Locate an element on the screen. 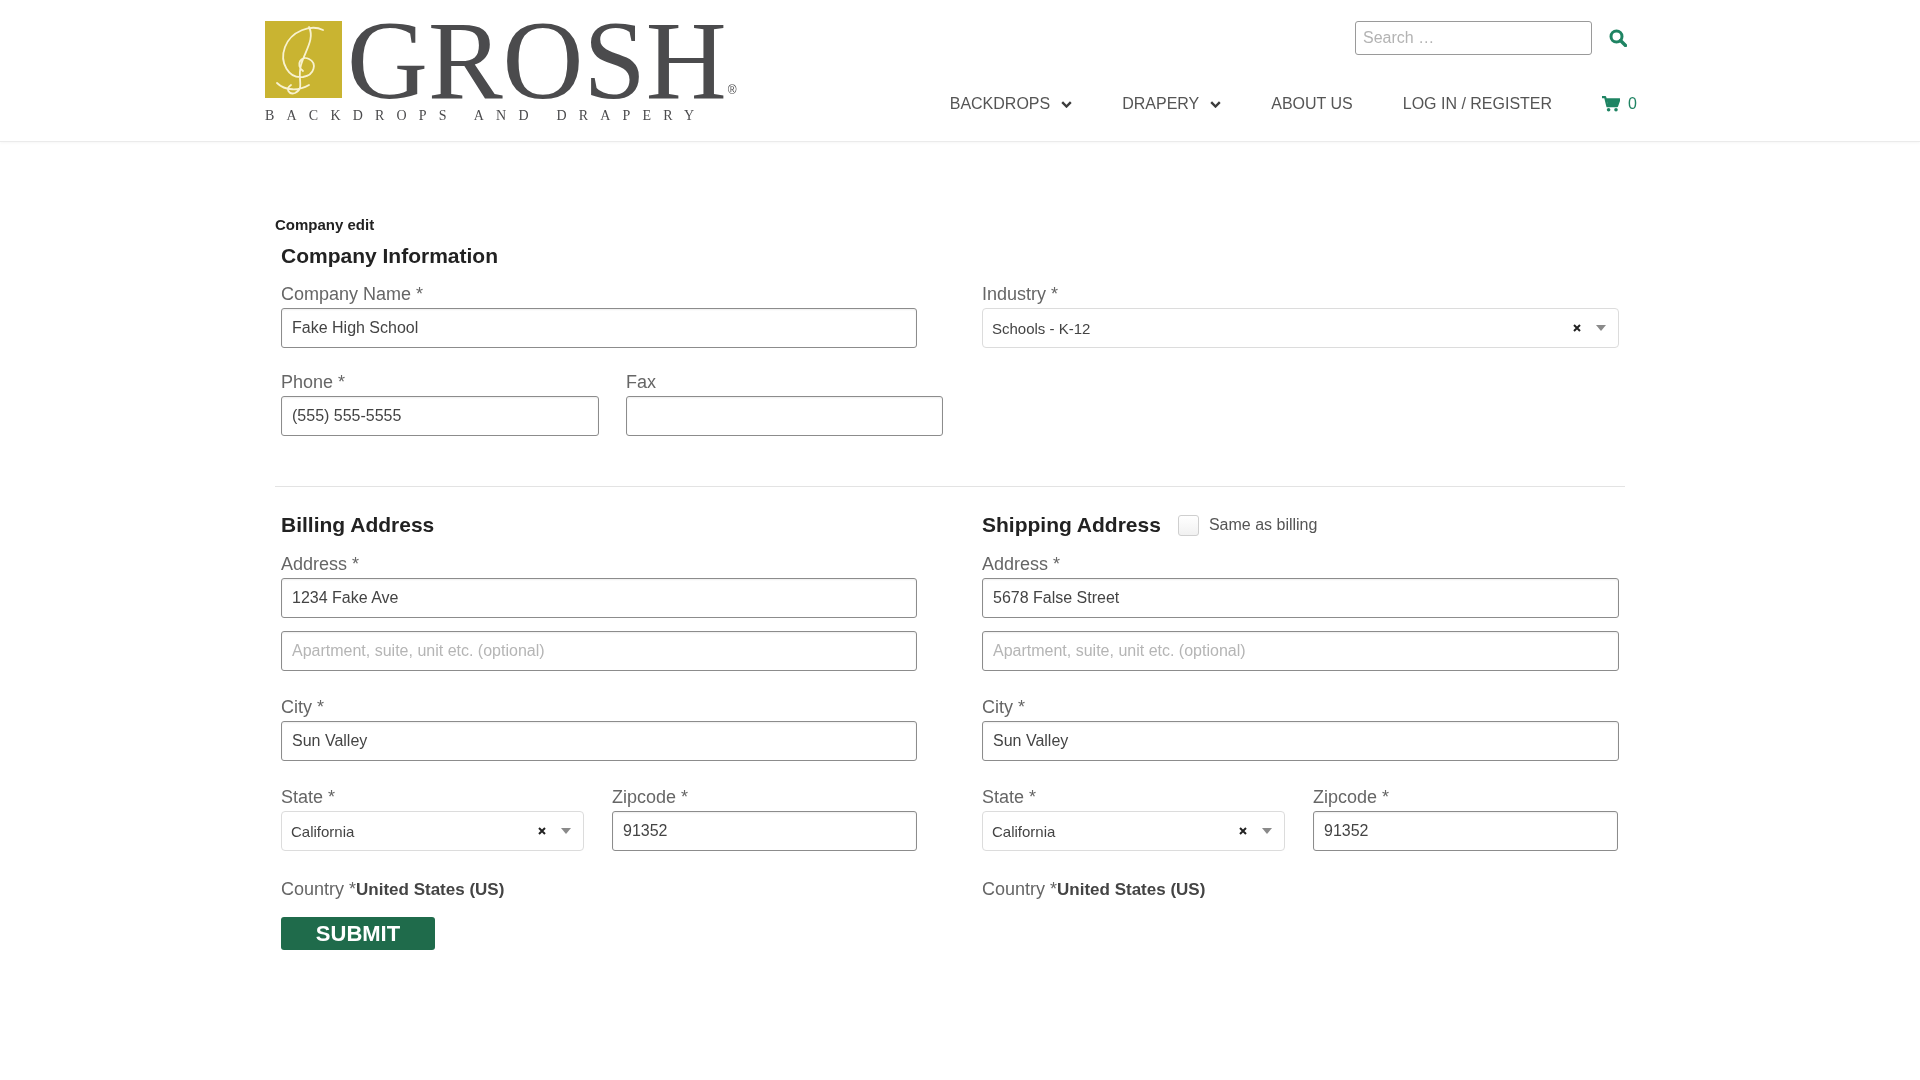  text-field: 1234 Fake Ave is located at coordinates (599, 598).